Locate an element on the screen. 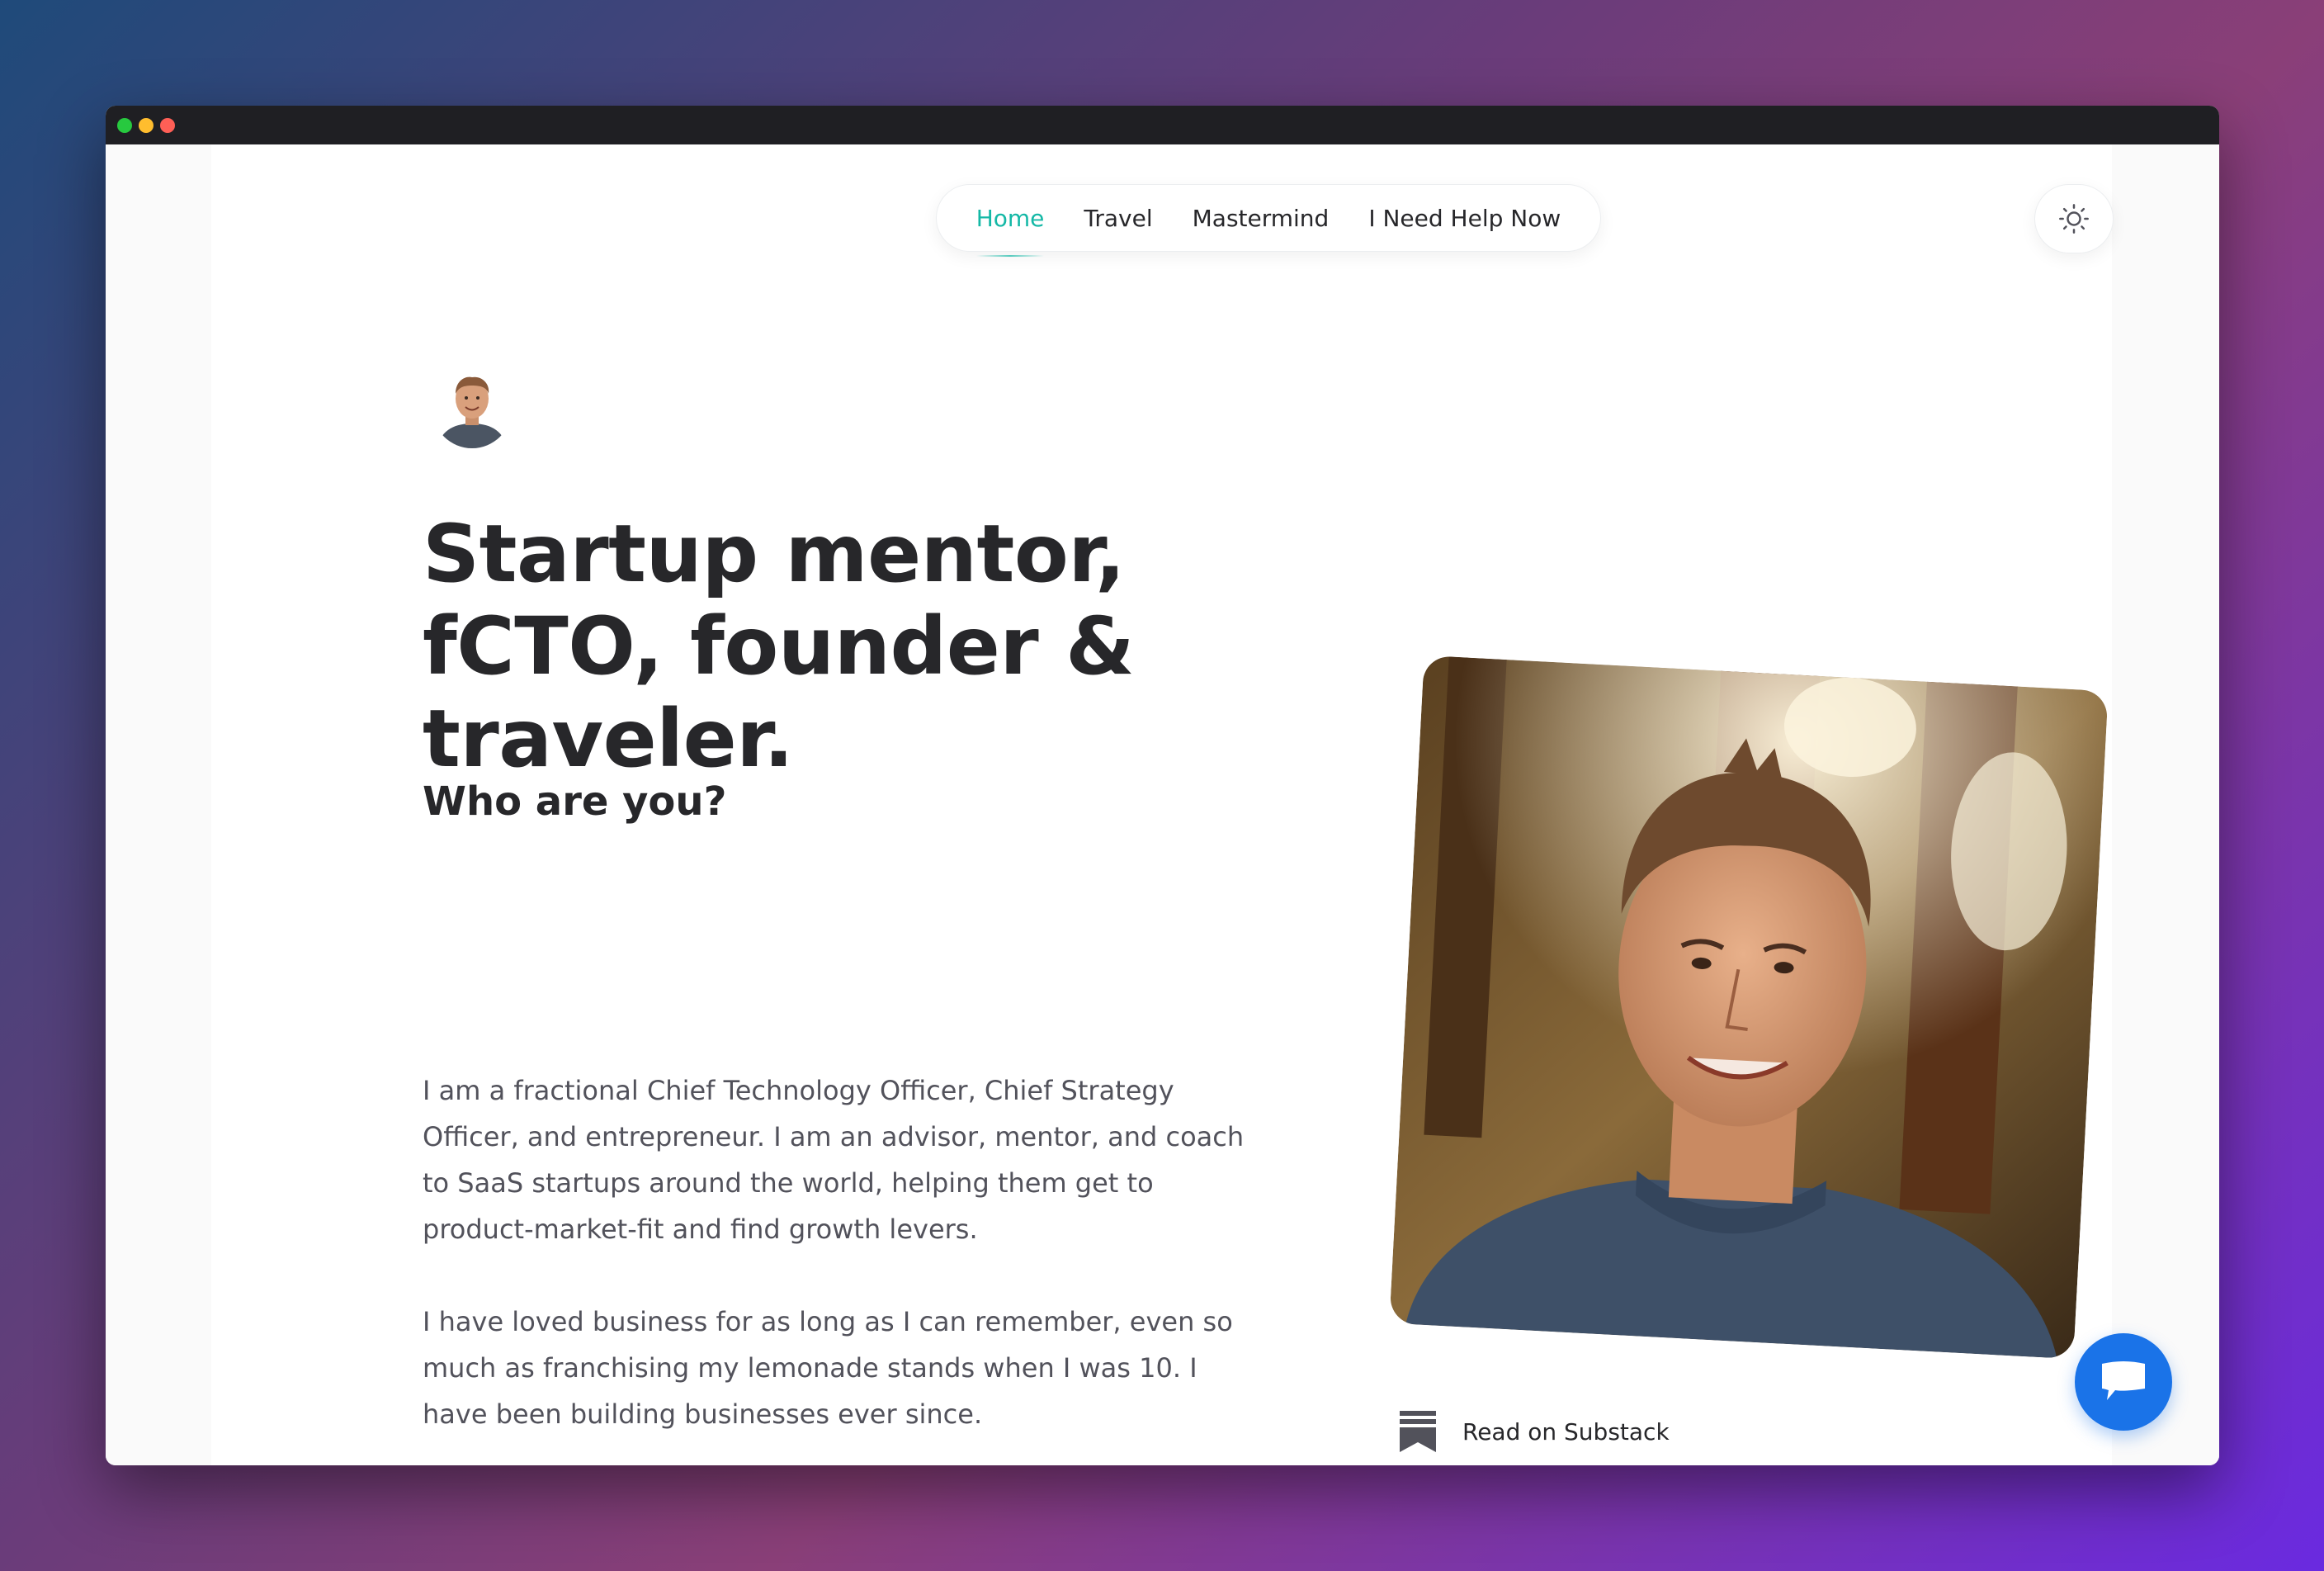 The image size is (2324, 1571). nav-item-mastermind: Mastermind is located at coordinates (1261, 219).